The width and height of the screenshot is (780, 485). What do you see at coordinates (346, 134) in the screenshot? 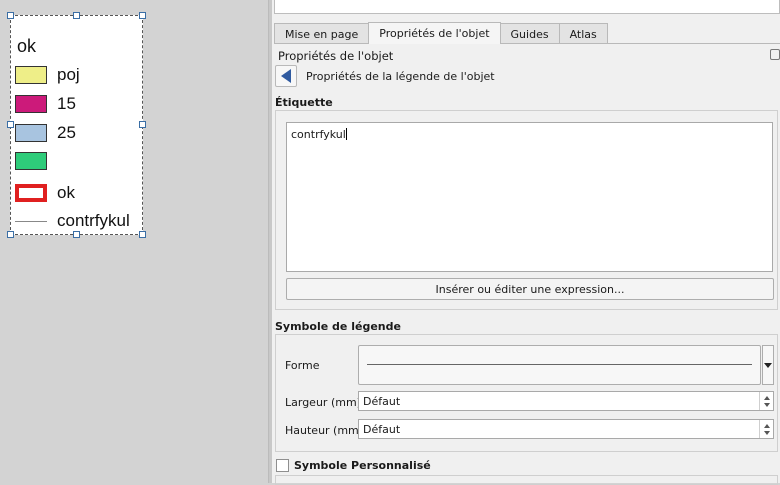
I see `text-caret` at bounding box center [346, 134].